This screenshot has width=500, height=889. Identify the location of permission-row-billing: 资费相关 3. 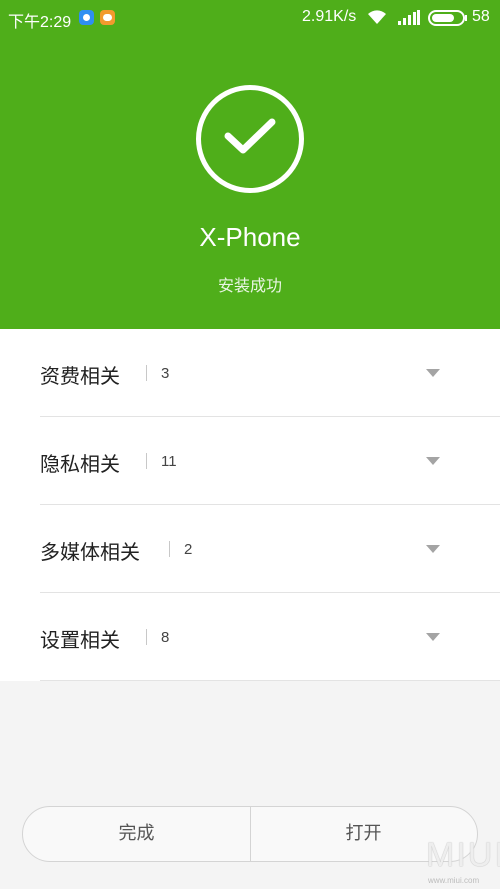
(250, 373).